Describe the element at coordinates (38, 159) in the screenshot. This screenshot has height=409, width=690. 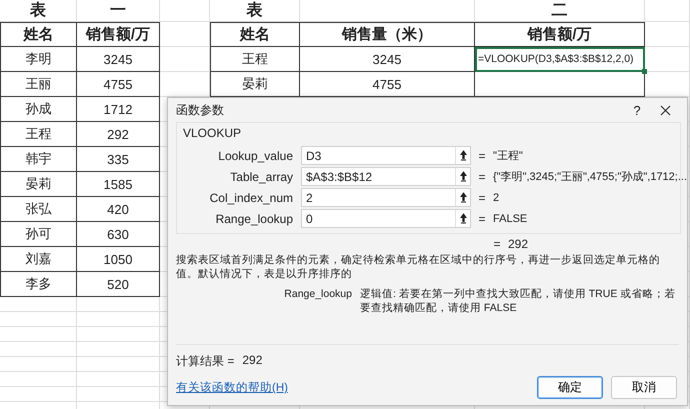
I see `table-cell: 韩宇` at that location.